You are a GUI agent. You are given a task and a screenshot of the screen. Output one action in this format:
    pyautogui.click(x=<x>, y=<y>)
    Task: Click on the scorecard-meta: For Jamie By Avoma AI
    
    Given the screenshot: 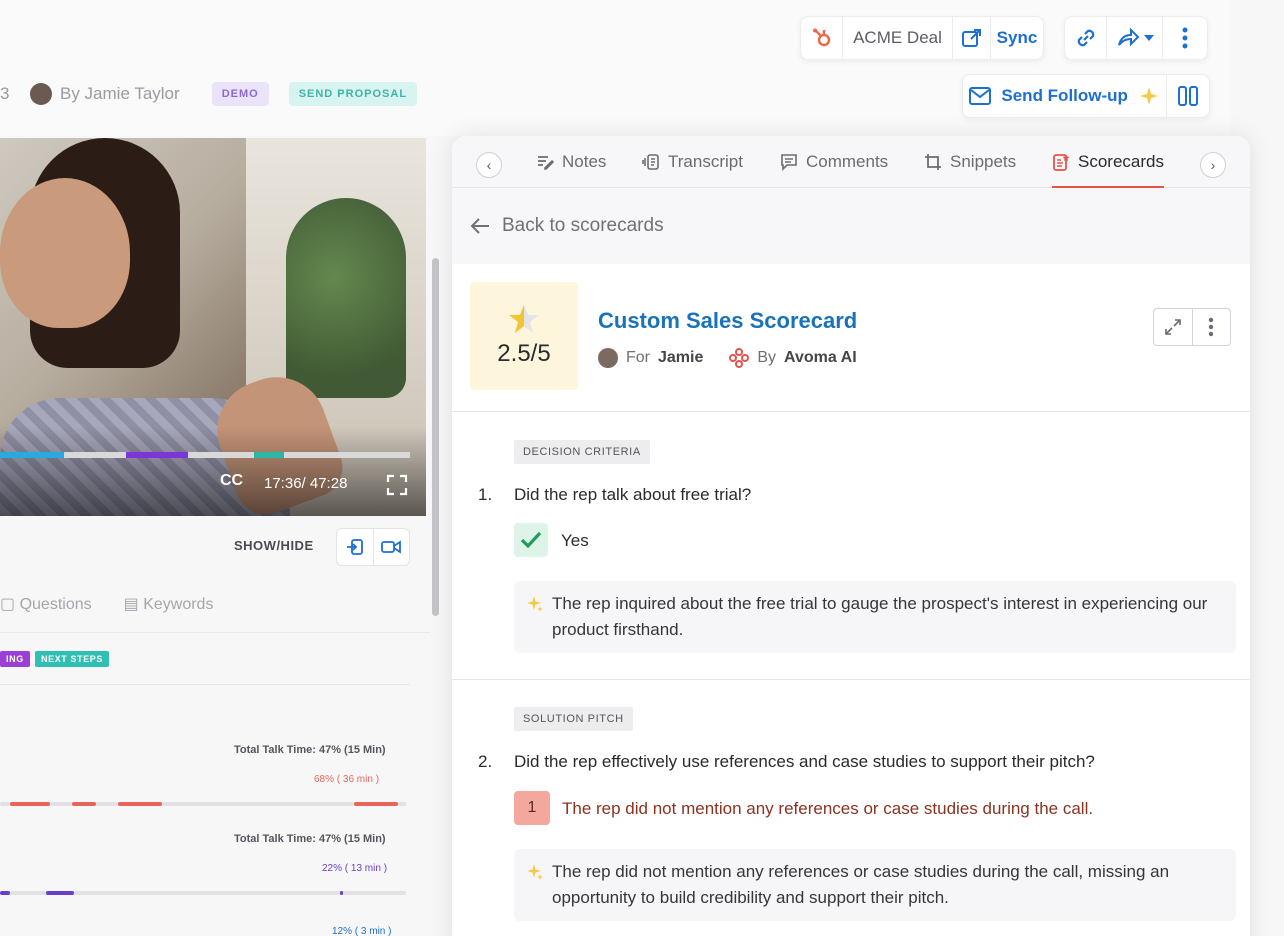 What is the action you would take?
    pyautogui.click(x=727, y=358)
    